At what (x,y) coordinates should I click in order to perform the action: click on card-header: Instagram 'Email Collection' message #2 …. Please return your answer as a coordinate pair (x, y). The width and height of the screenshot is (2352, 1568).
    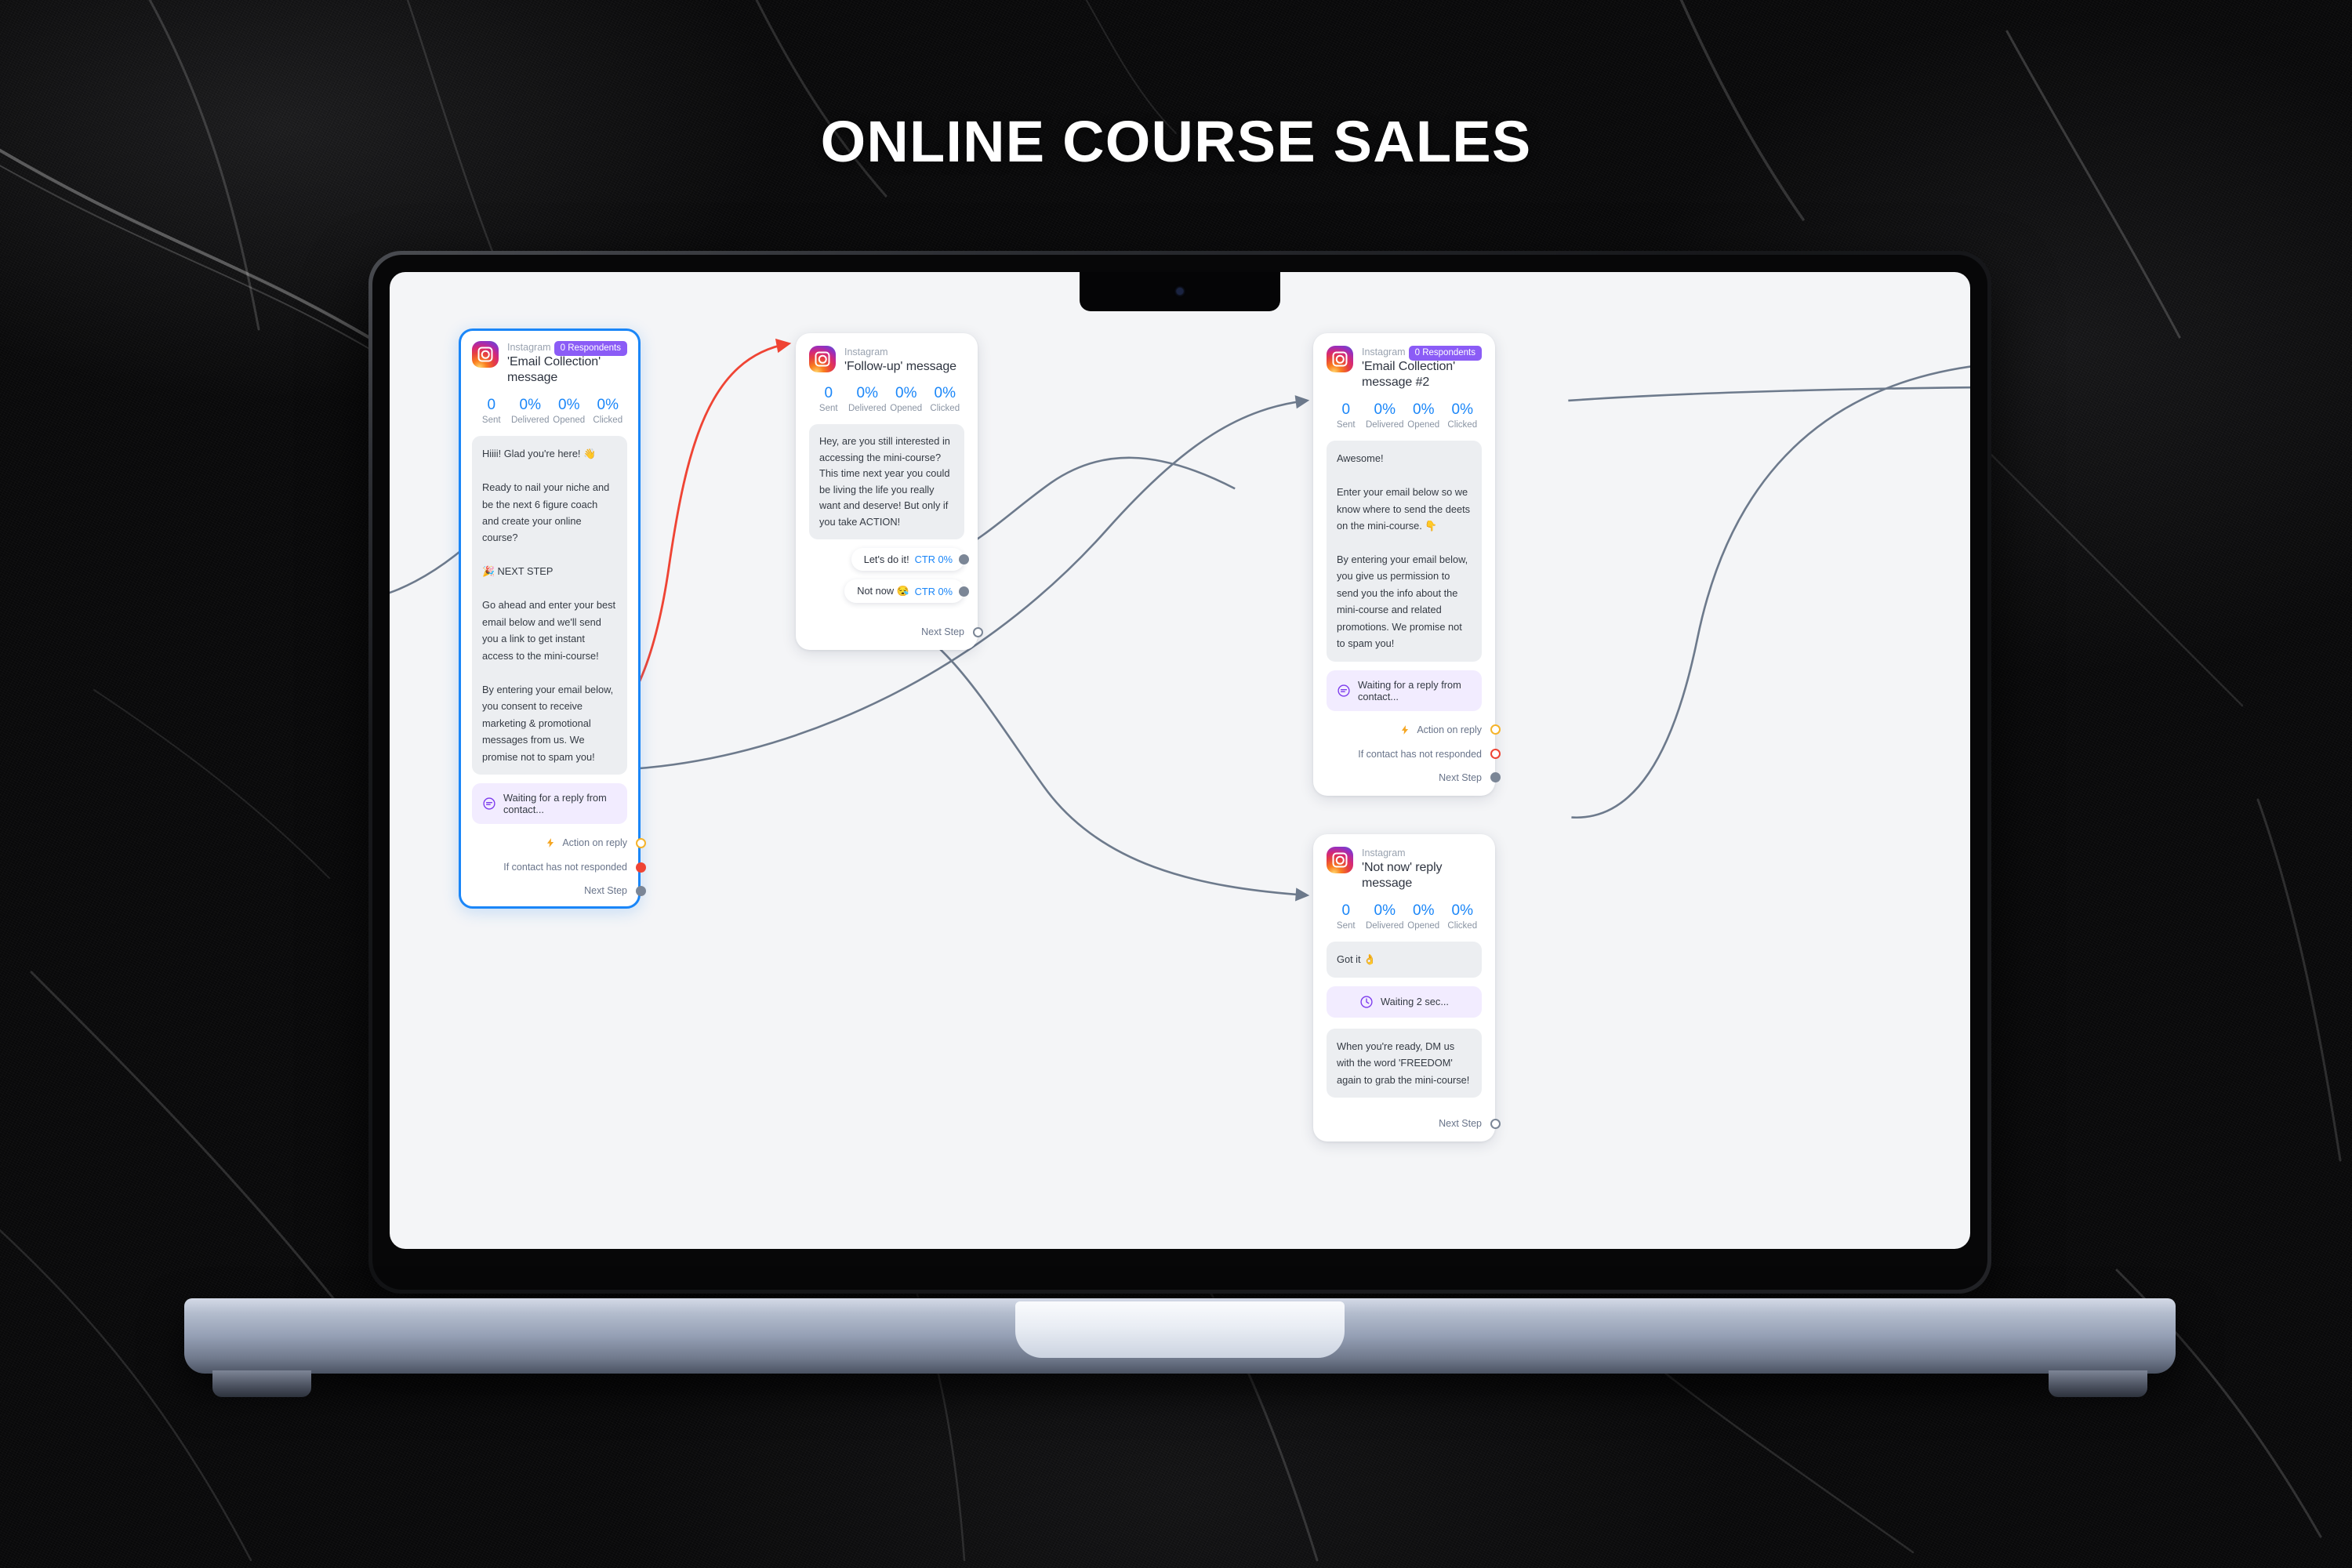
    Looking at the image, I should click on (1404, 368).